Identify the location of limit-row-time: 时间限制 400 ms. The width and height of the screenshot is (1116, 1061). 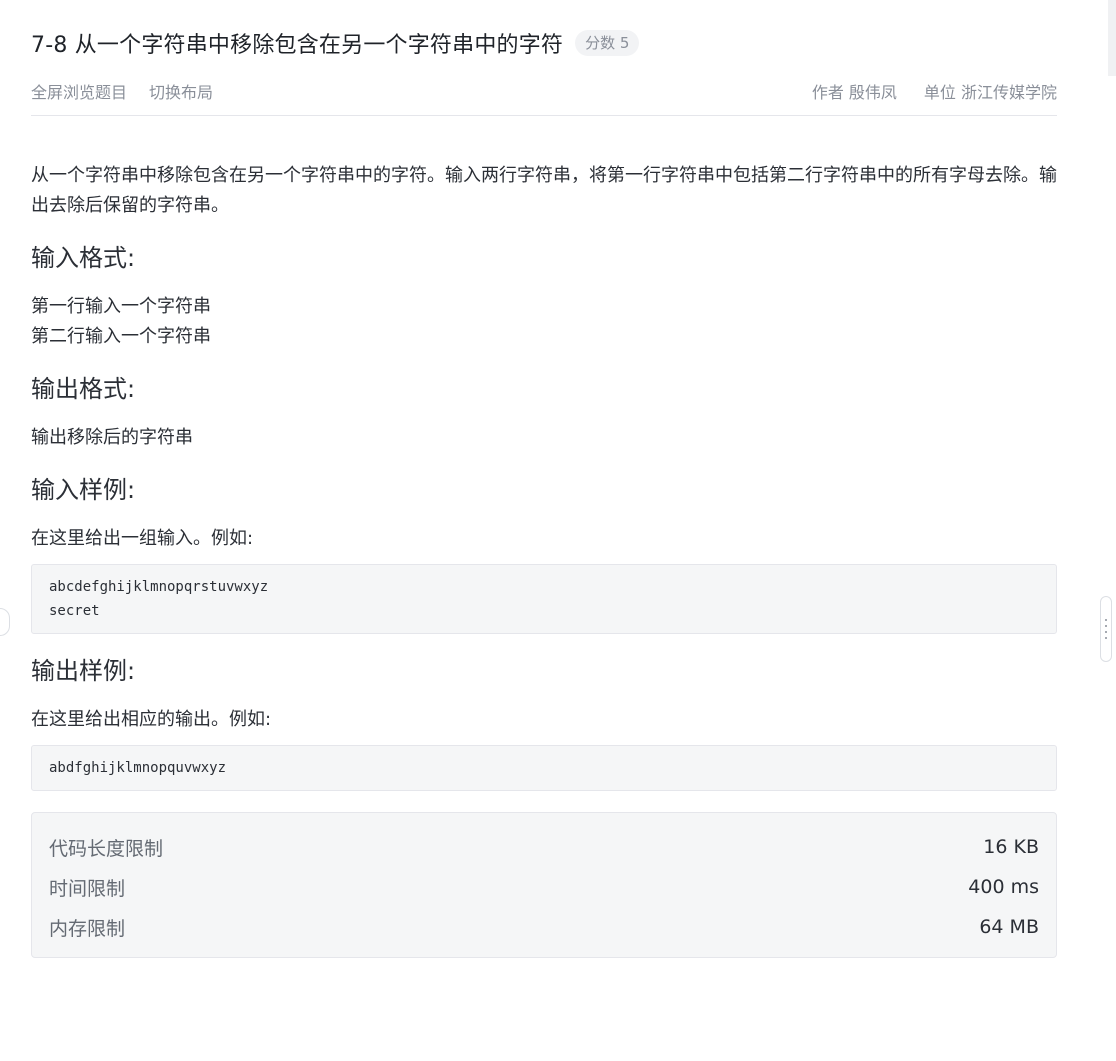
(544, 887).